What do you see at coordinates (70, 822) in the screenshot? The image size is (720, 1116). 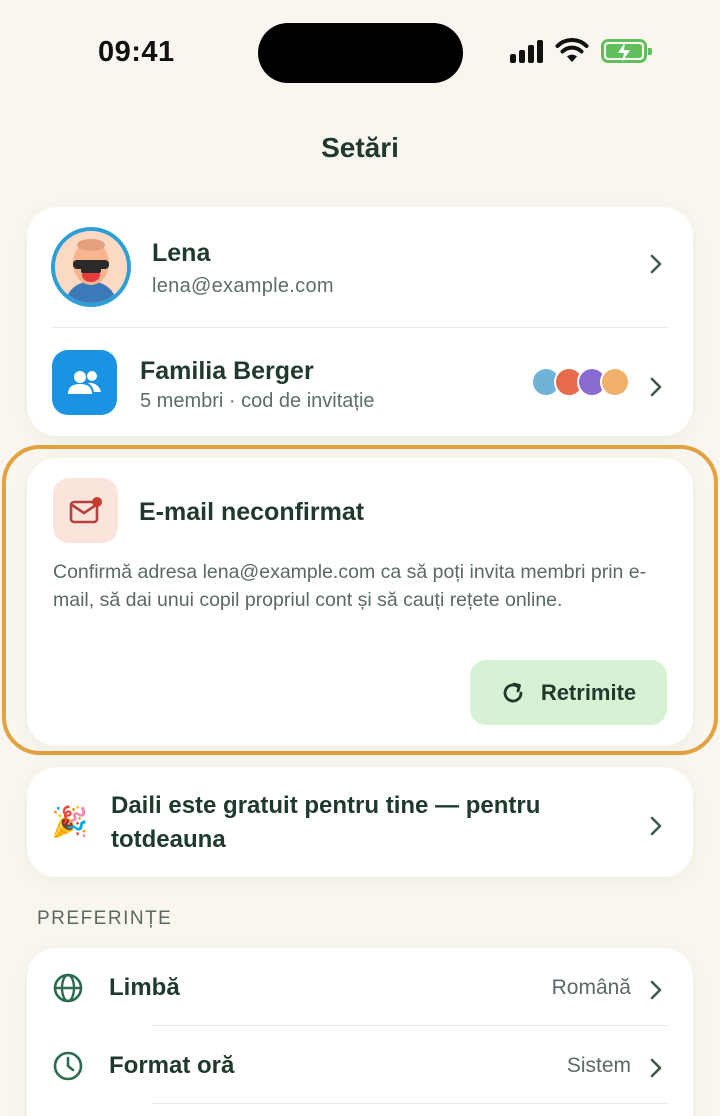 I see `party-popper-icon: 🎉` at bounding box center [70, 822].